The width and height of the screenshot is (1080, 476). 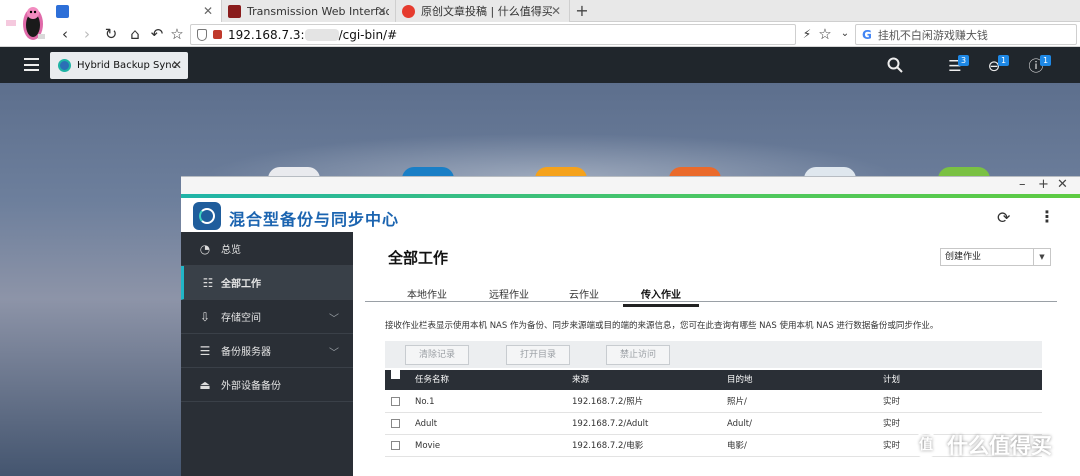 What do you see at coordinates (205, 317) in the screenshot?
I see `download-icon: ⇩` at bounding box center [205, 317].